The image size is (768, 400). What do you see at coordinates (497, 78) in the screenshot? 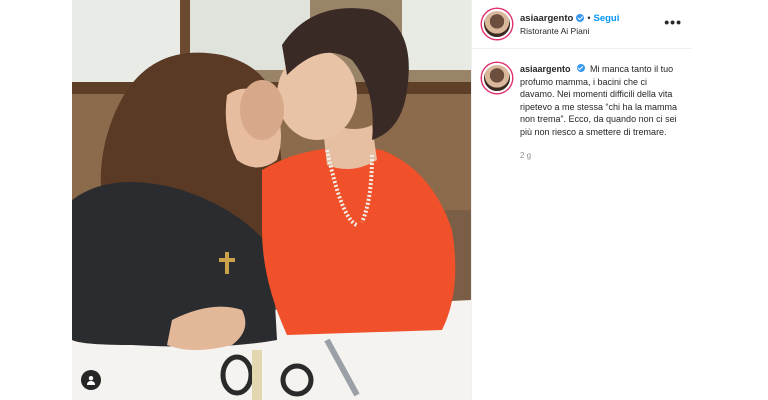
I see `caption-avatar` at bounding box center [497, 78].